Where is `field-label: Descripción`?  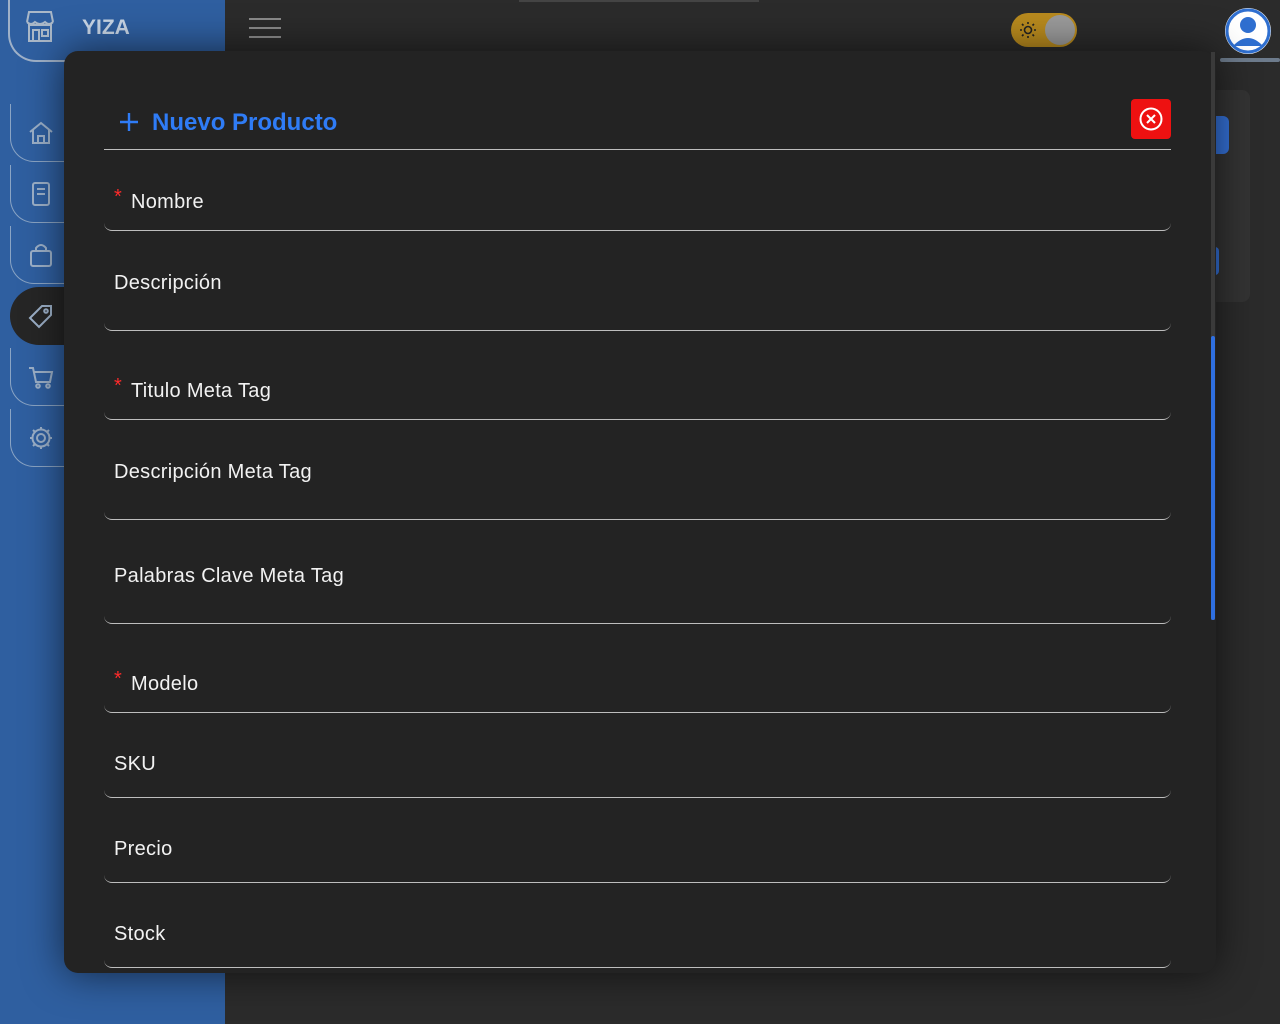 field-label: Descripción is located at coordinates (168, 283).